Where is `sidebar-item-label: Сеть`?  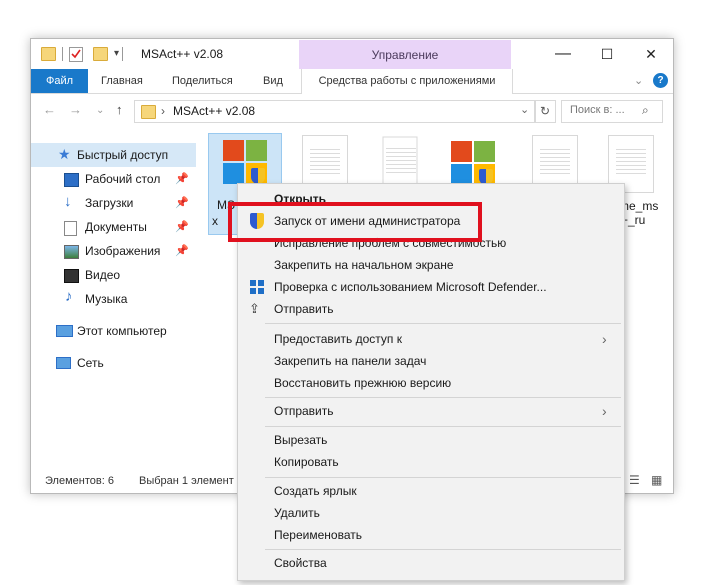 sidebar-item-label: Сеть is located at coordinates (90, 363).